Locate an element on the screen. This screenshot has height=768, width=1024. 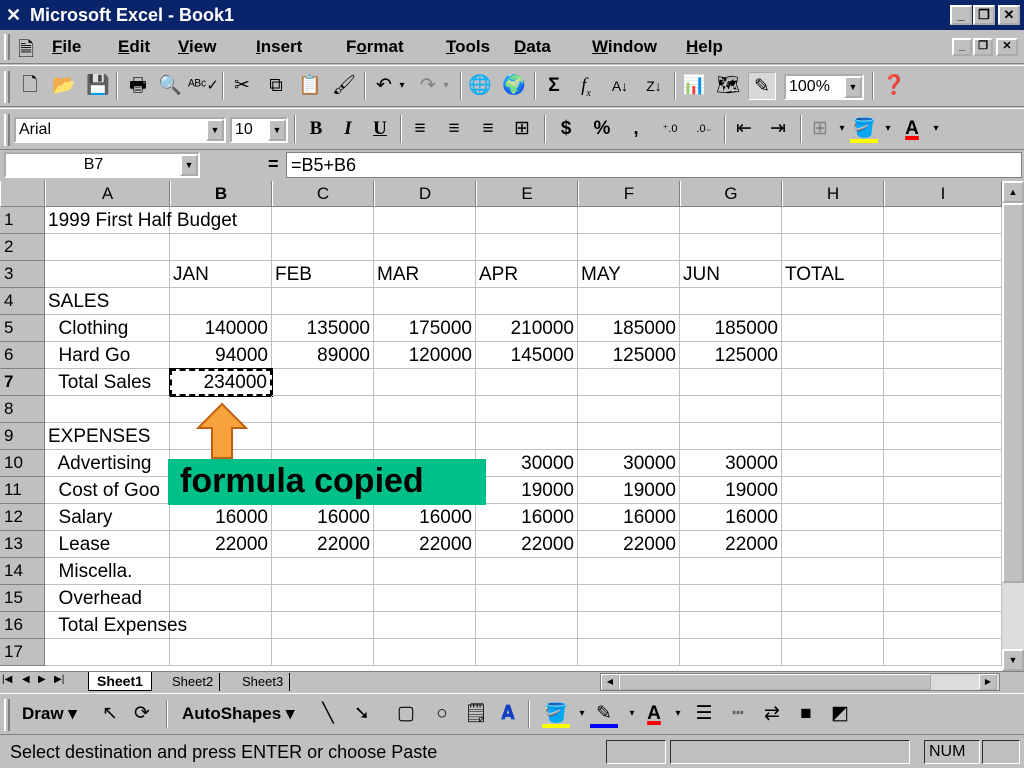
align-left-icon: ≡ is located at coordinates (420, 129).